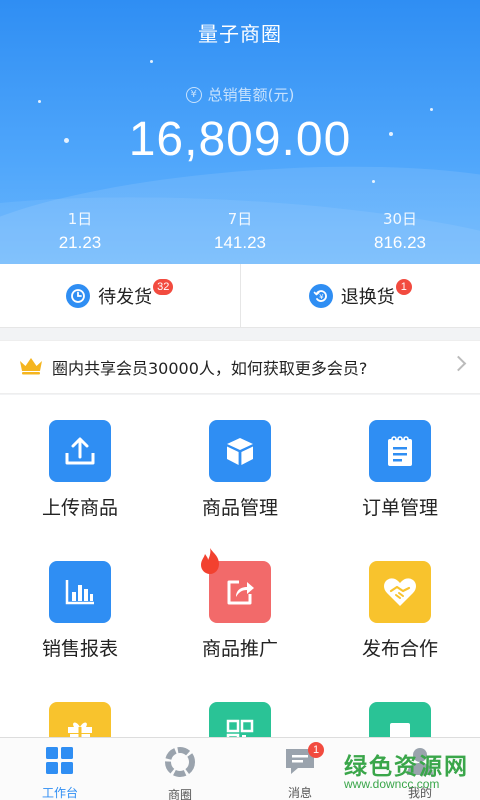 The height and width of the screenshot is (800, 480). I want to click on gift-item, so click(80, 719).